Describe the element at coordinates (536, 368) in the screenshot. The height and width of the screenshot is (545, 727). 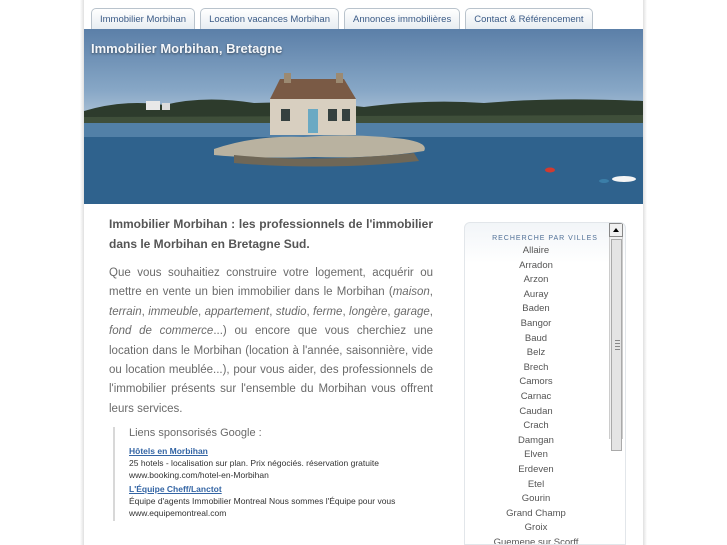
I see `town-link: Brech` at that location.